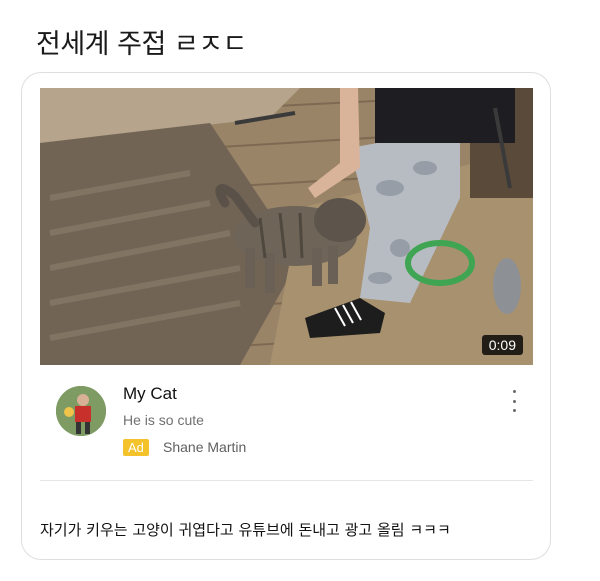  Describe the element at coordinates (136, 447) in the screenshot. I see `ad-badge: Ad` at that location.